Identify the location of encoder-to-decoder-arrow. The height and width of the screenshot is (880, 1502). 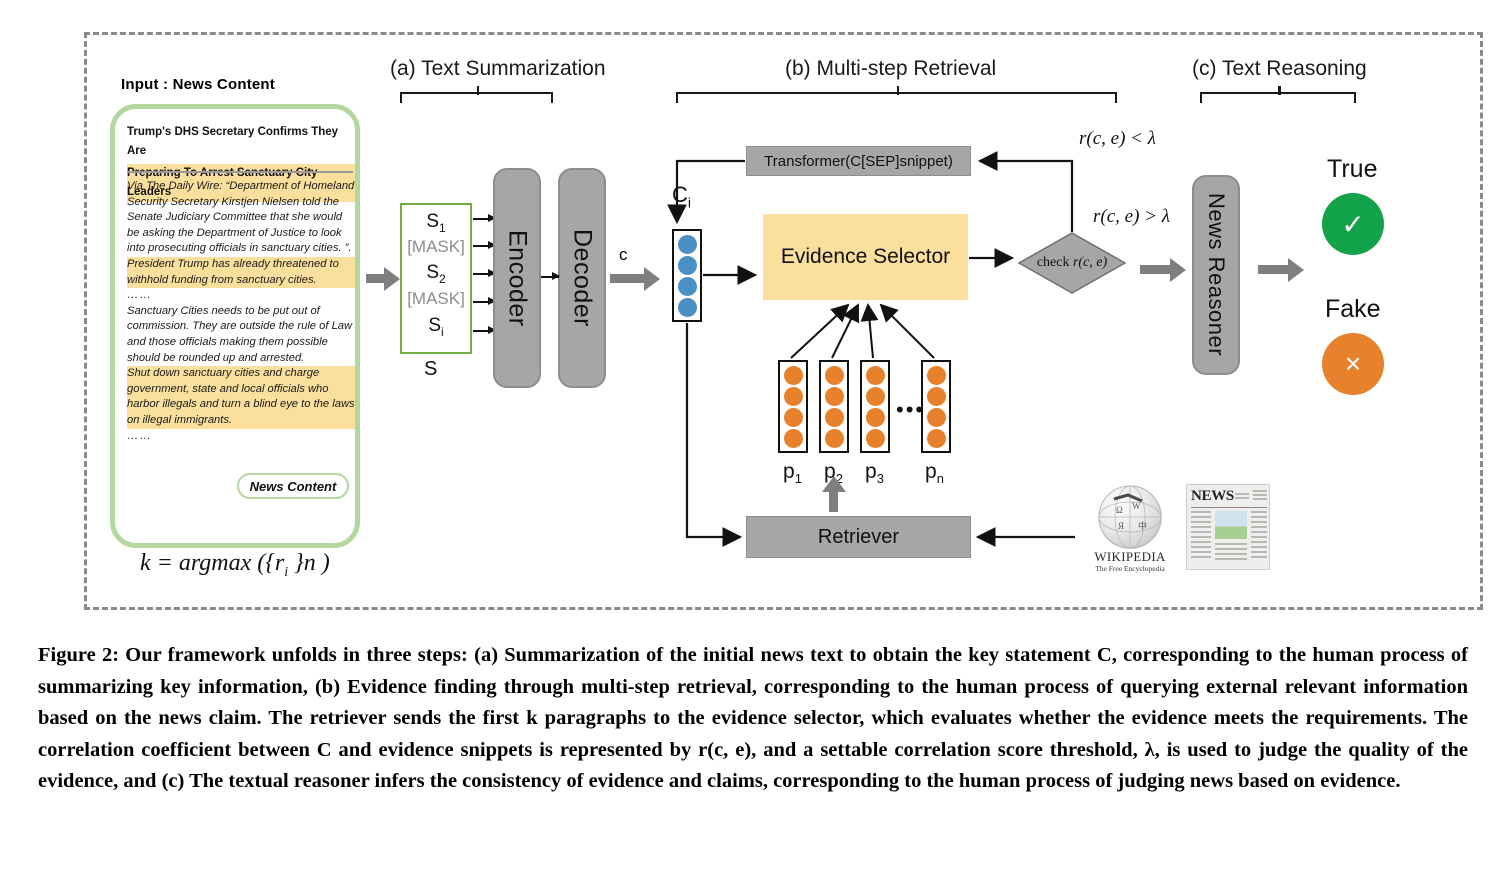
(550, 276).